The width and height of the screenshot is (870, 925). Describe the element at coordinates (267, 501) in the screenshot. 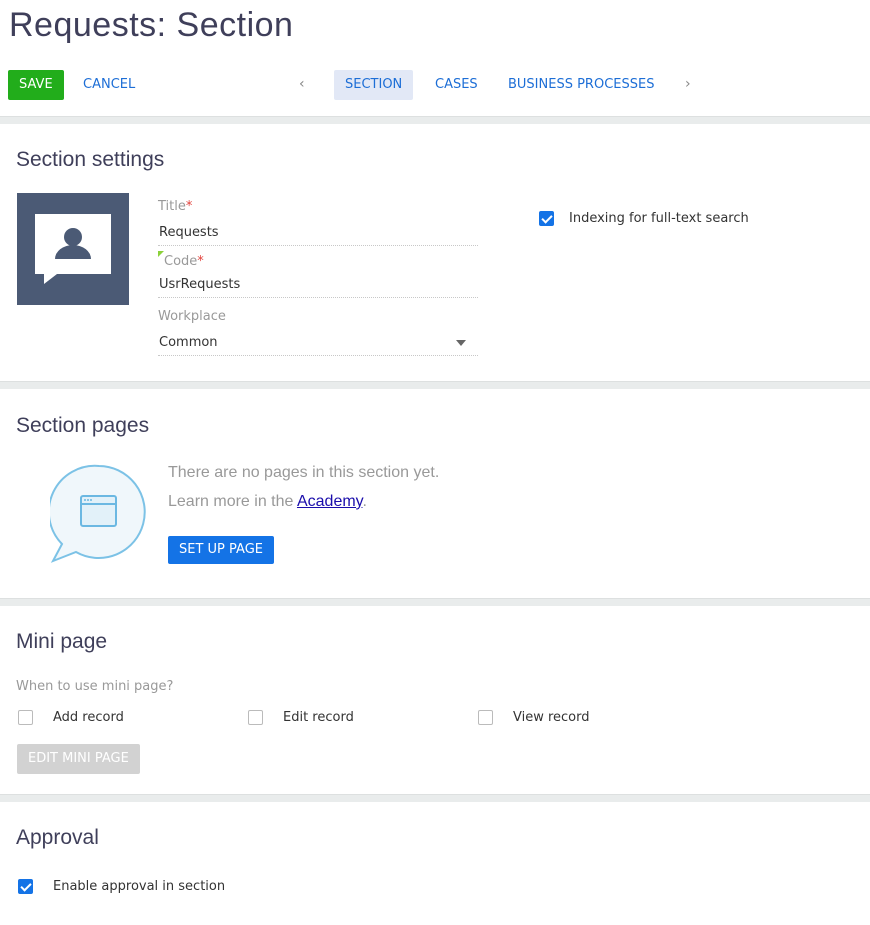

I see `learn-more-text: Learn more in the Academy.` at that location.